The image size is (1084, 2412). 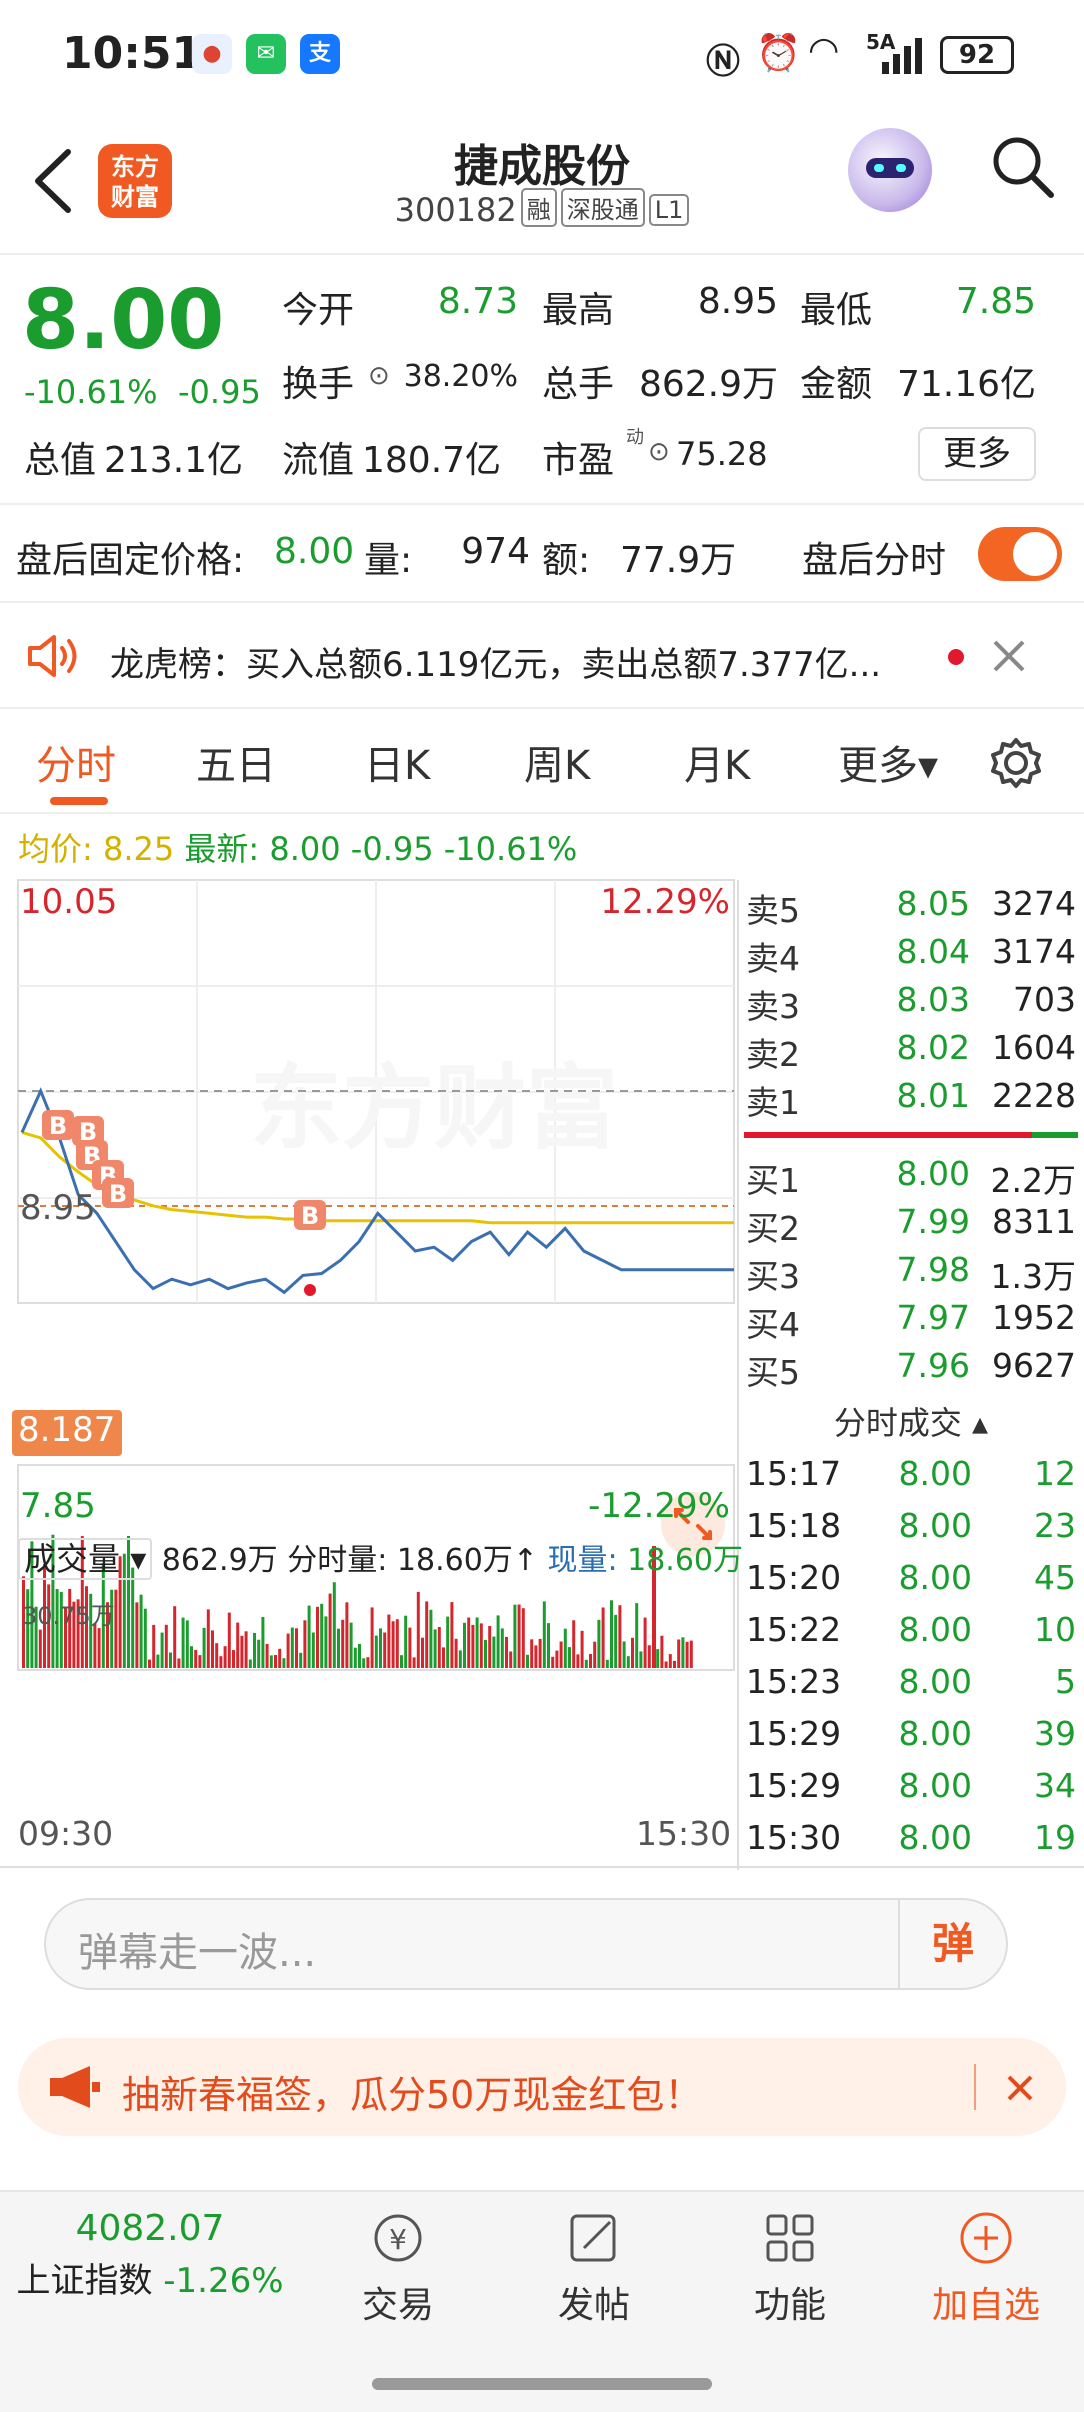 What do you see at coordinates (593, 2238) in the screenshot?
I see `edit-icon` at bounding box center [593, 2238].